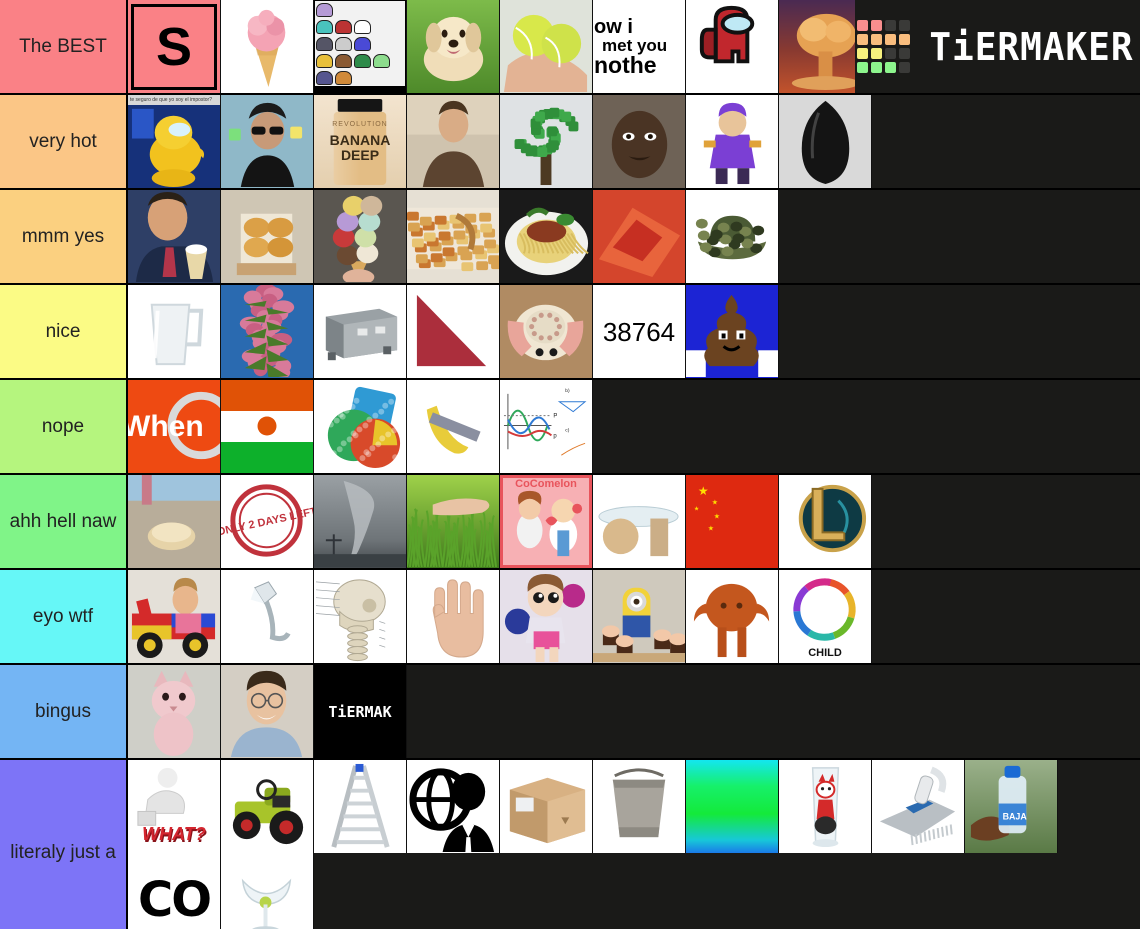 The height and width of the screenshot is (929, 1140). I want to click on tornado-over-city, so click(360, 521).